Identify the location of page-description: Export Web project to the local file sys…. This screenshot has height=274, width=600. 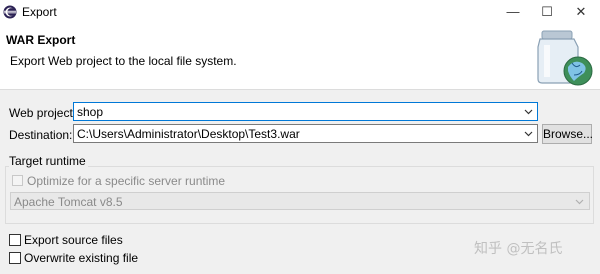
(123, 61).